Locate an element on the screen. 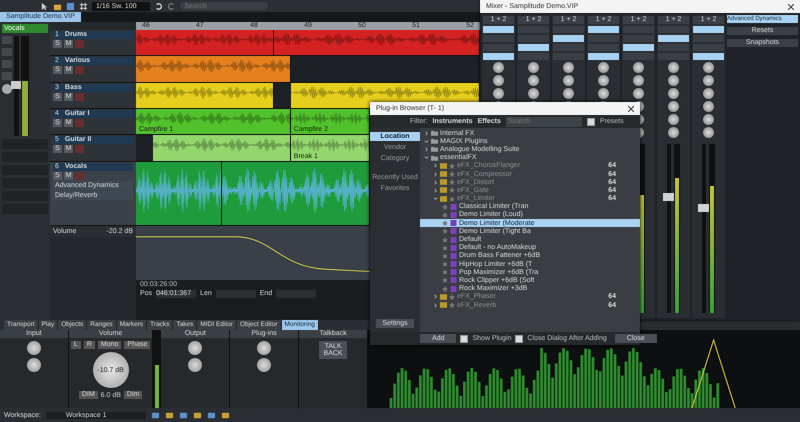 The height and width of the screenshot is (422, 800). folder-icon is located at coordinates (57, 6).